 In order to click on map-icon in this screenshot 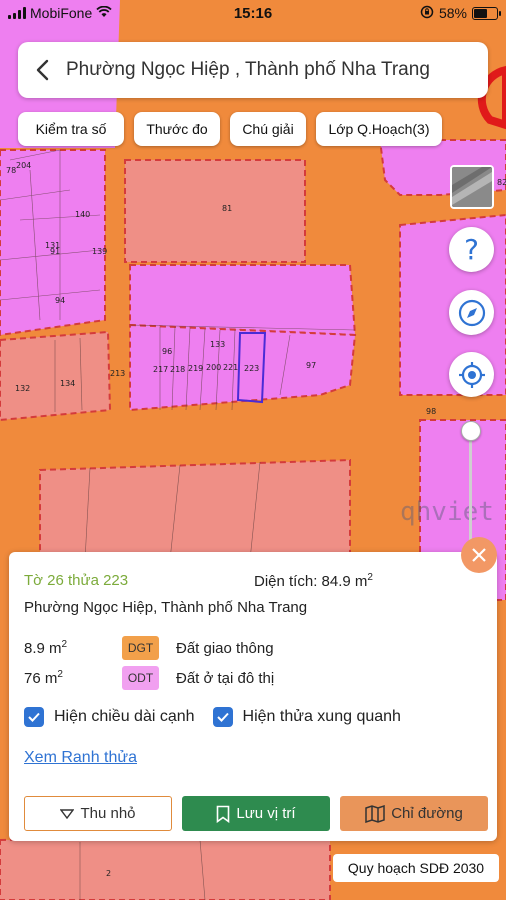, I will do `click(375, 813)`.